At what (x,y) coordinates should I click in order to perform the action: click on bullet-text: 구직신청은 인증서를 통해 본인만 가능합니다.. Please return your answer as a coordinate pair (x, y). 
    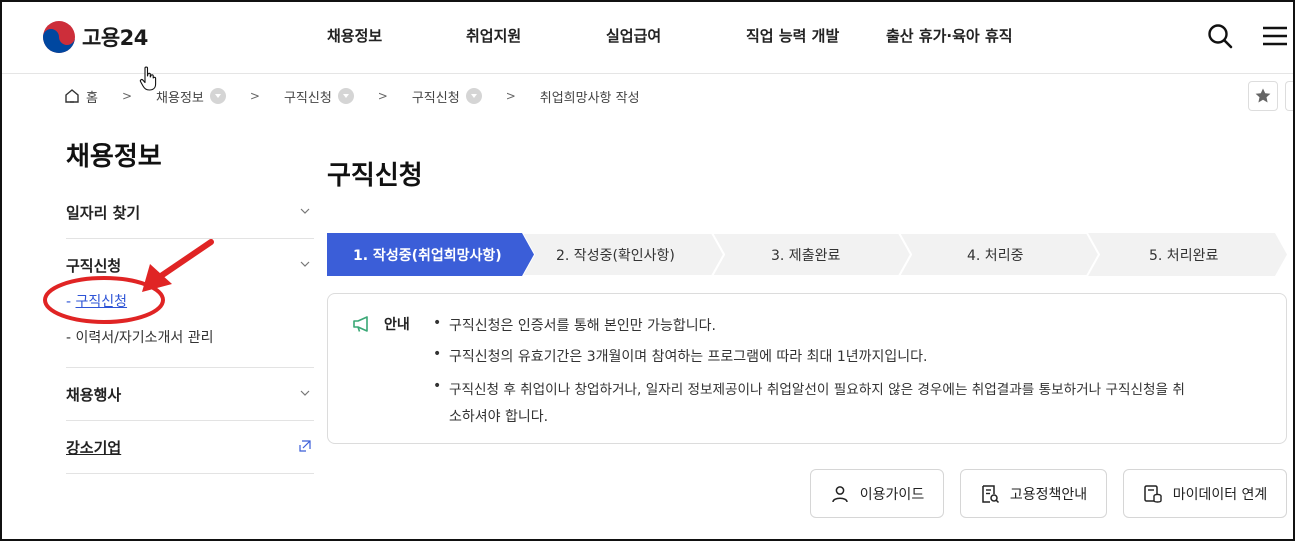
    Looking at the image, I should click on (582, 326).